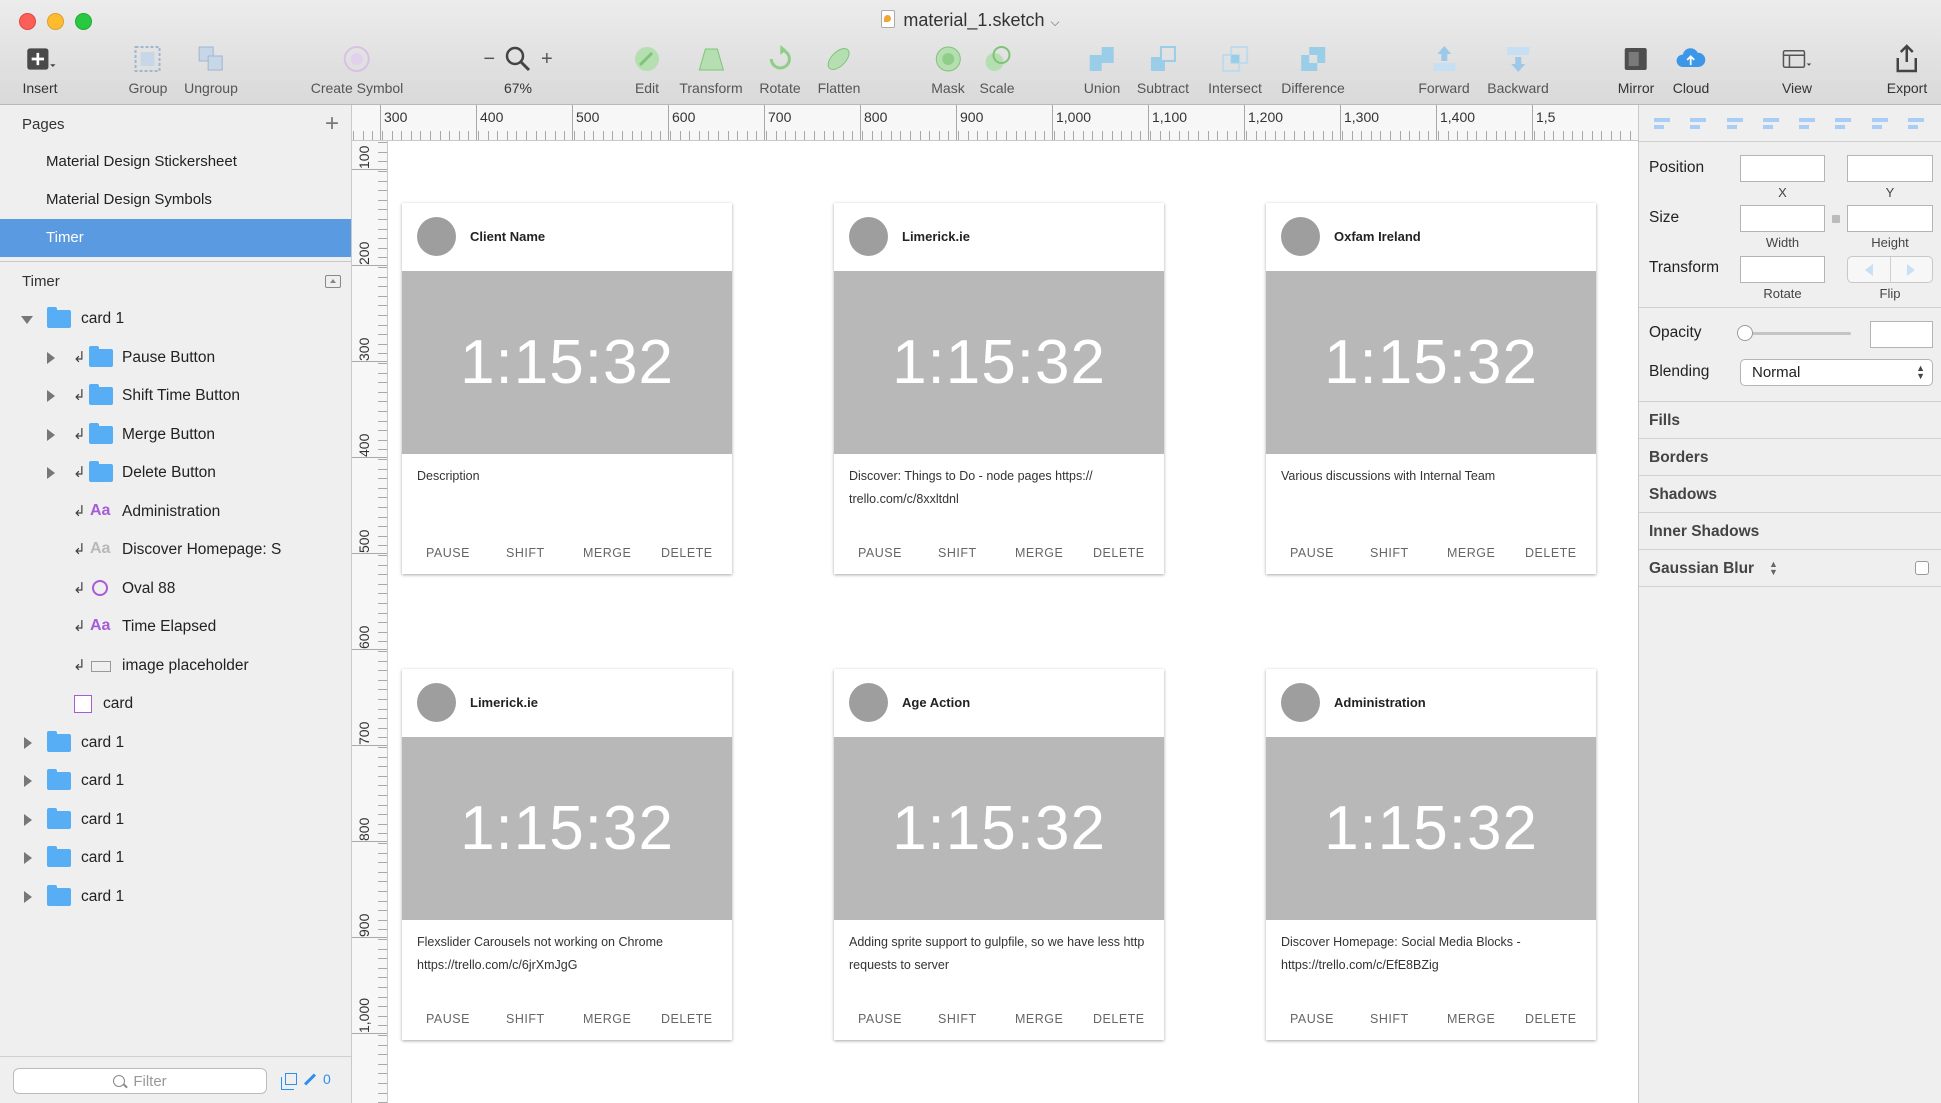 Image resolution: width=1941 pixels, height=1103 pixels. Describe the element at coordinates (1836, 219) in the screenshot. I see `lock-icon` at that location.